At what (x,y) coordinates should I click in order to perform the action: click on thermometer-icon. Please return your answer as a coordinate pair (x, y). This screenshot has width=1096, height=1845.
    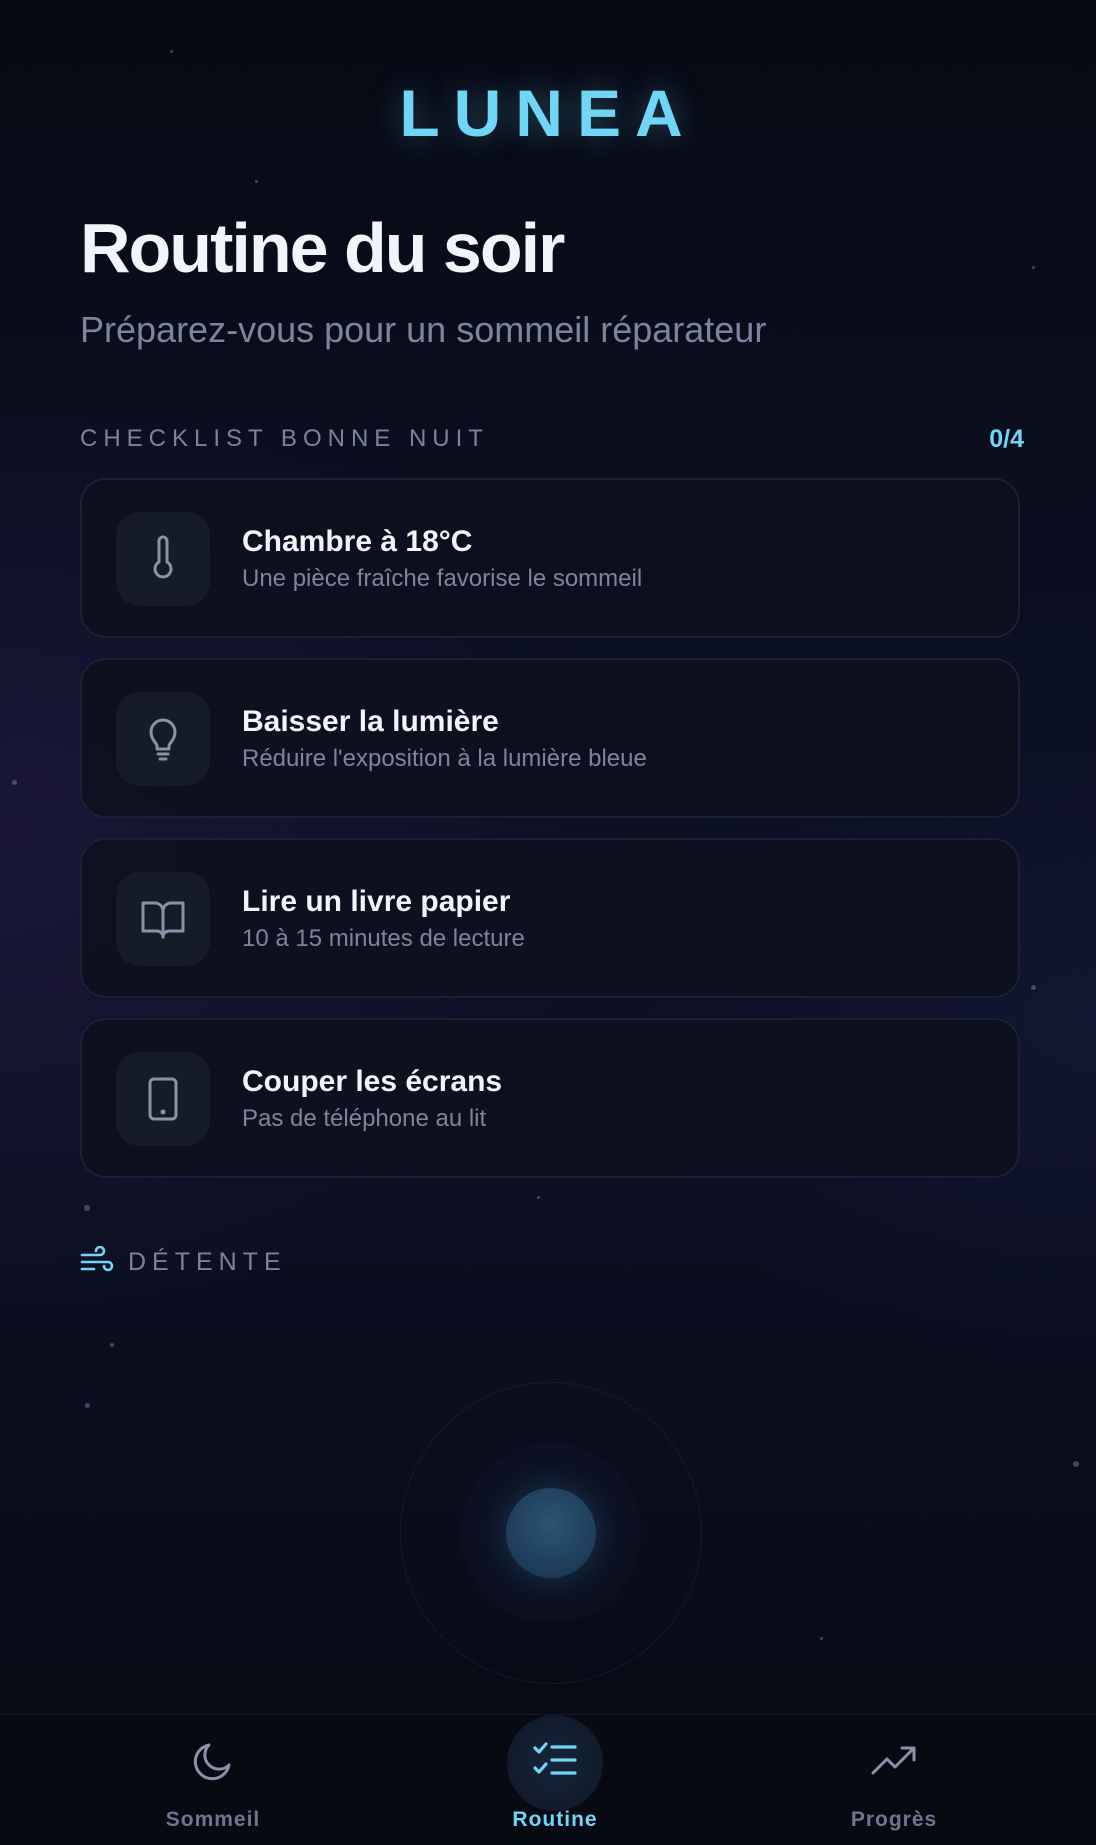
    Looking at the image, I should click on (163, 559).